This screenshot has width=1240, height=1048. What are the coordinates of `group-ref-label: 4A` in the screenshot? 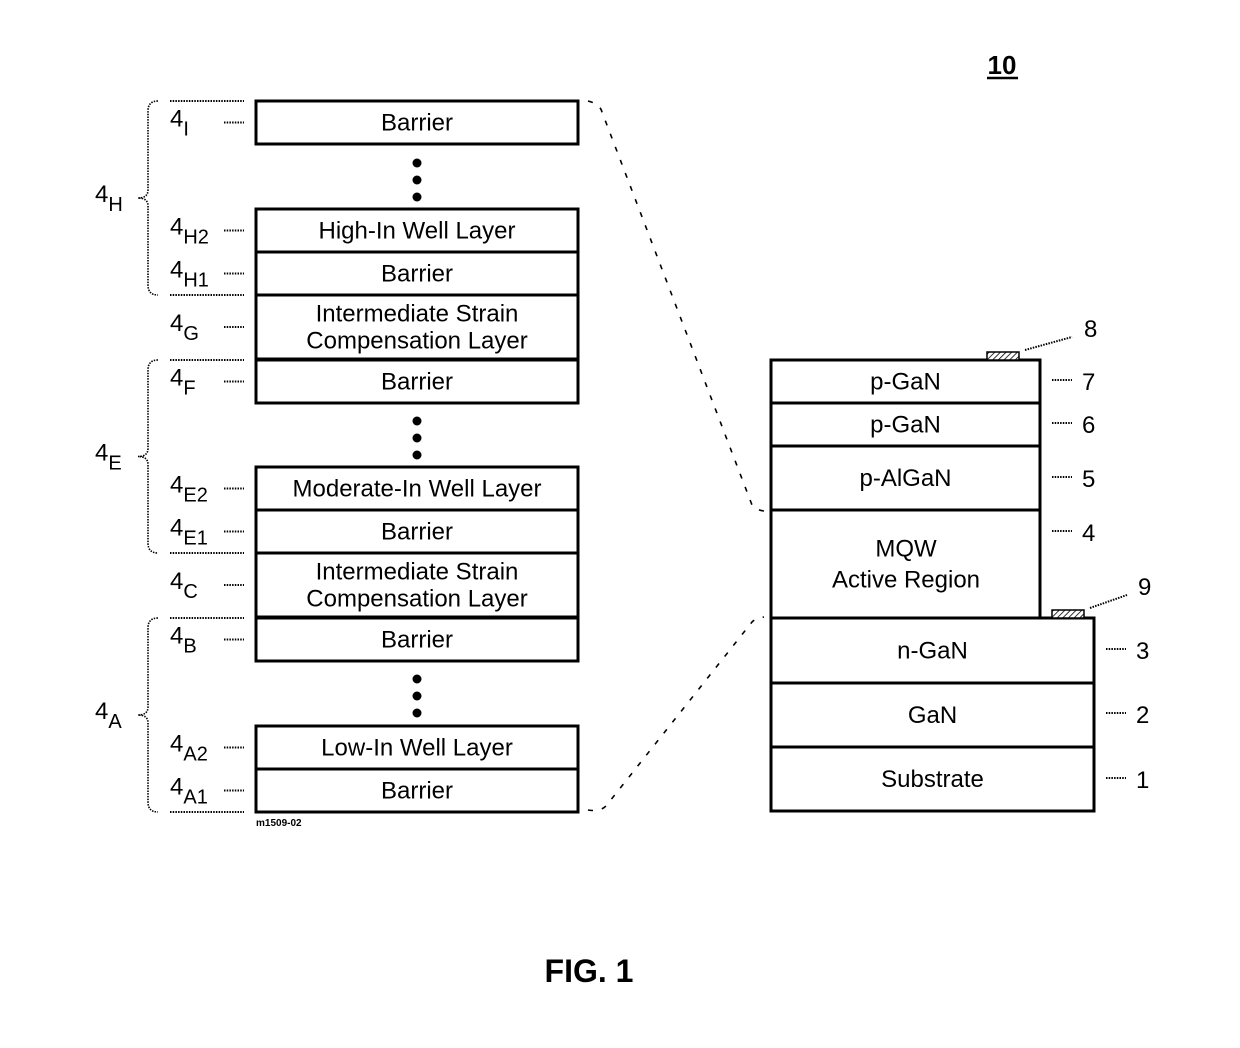 It's located at (108, 715).